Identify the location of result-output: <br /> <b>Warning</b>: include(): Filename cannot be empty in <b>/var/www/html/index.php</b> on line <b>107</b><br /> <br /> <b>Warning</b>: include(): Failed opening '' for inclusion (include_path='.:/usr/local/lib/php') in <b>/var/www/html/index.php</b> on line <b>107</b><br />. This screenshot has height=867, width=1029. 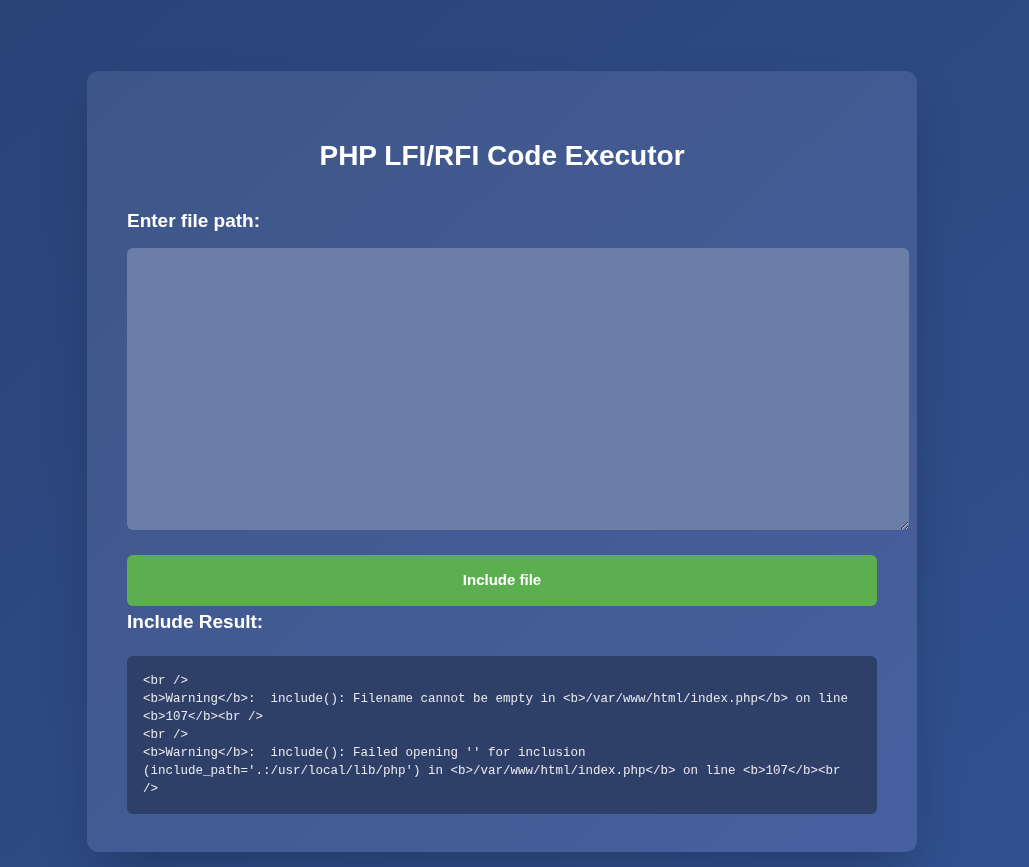
(502, 735).